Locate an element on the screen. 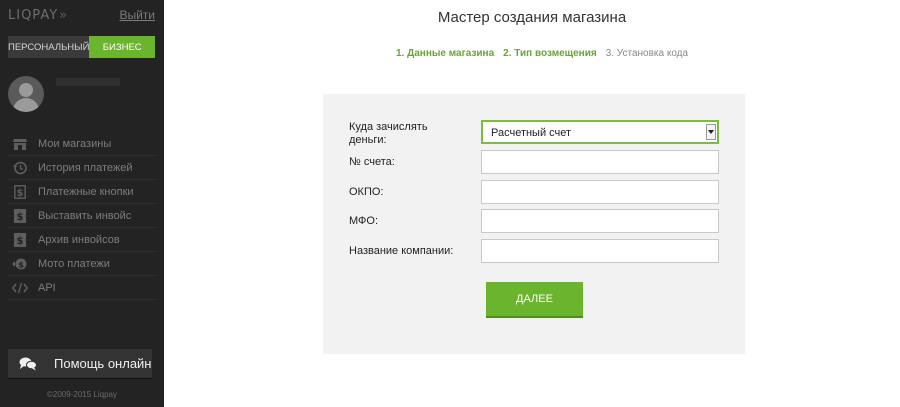 The height and width of the screenshot is (407, 900). account-number-input is located at coordinates (600, 162).